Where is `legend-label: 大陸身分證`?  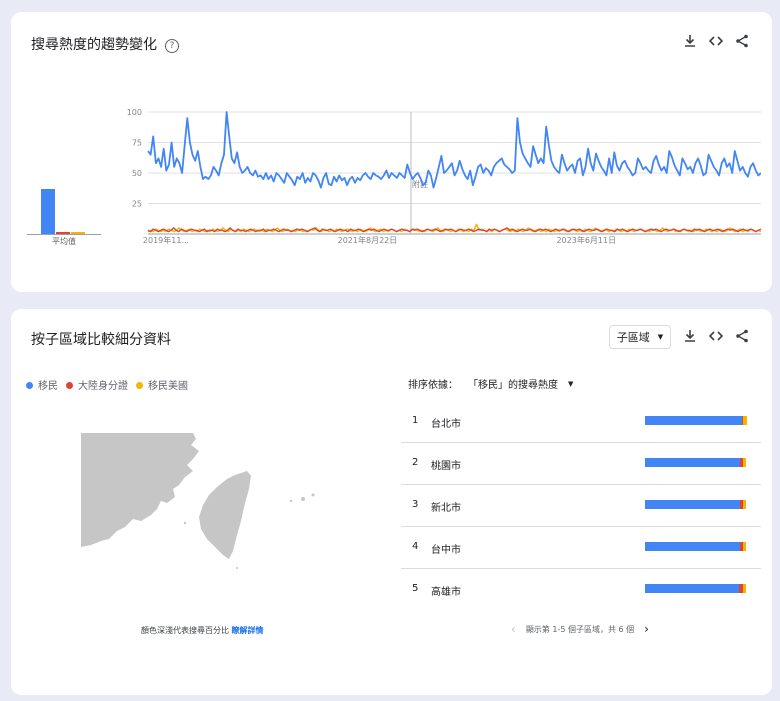 legend-label: 大陸身分證 is located at coordinates (103, 386).